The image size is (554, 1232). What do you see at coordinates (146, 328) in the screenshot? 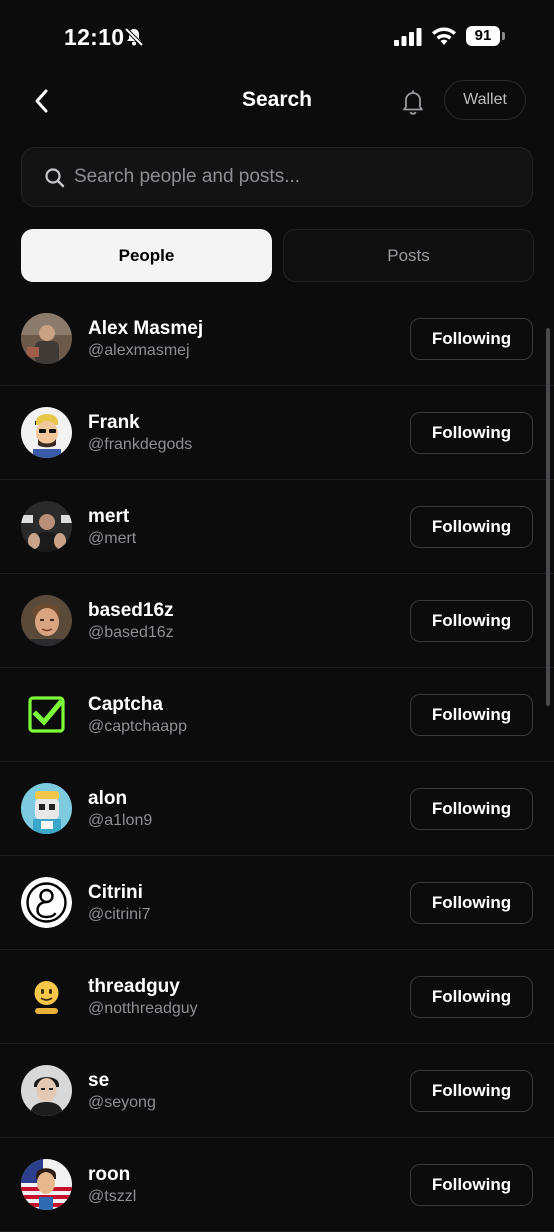
I see `user-name: Alex Masmej` at bounding box center [146, 328].